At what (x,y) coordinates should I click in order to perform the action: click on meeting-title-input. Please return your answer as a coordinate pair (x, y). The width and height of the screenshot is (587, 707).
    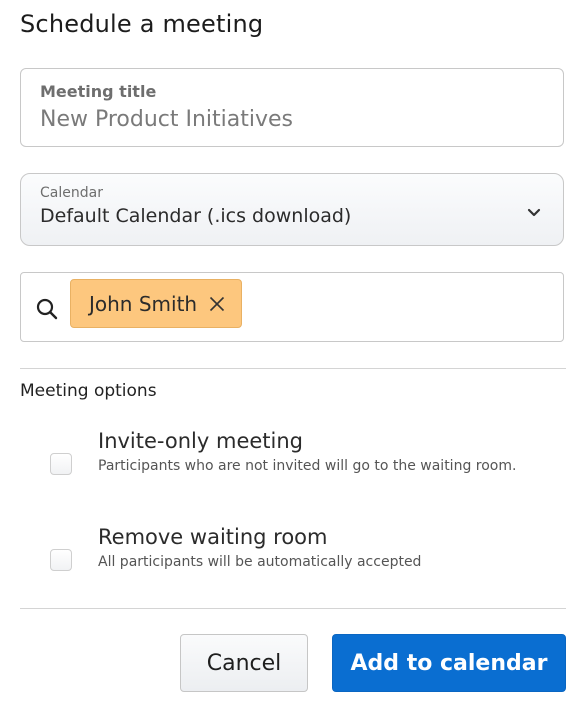
    Looking at the image, I should click on (290, 119).